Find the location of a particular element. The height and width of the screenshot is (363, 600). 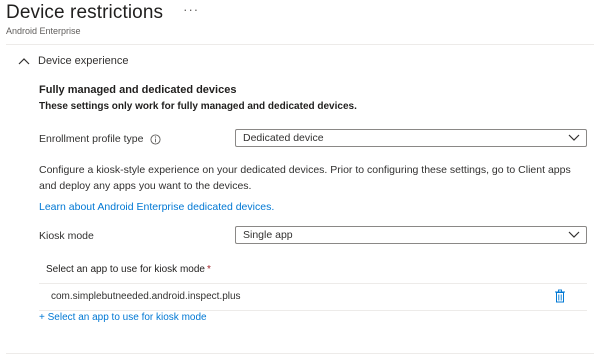

selected-app-name: com.simplebutneeded.android.inspect.plus is located at coordinates (146, 296).